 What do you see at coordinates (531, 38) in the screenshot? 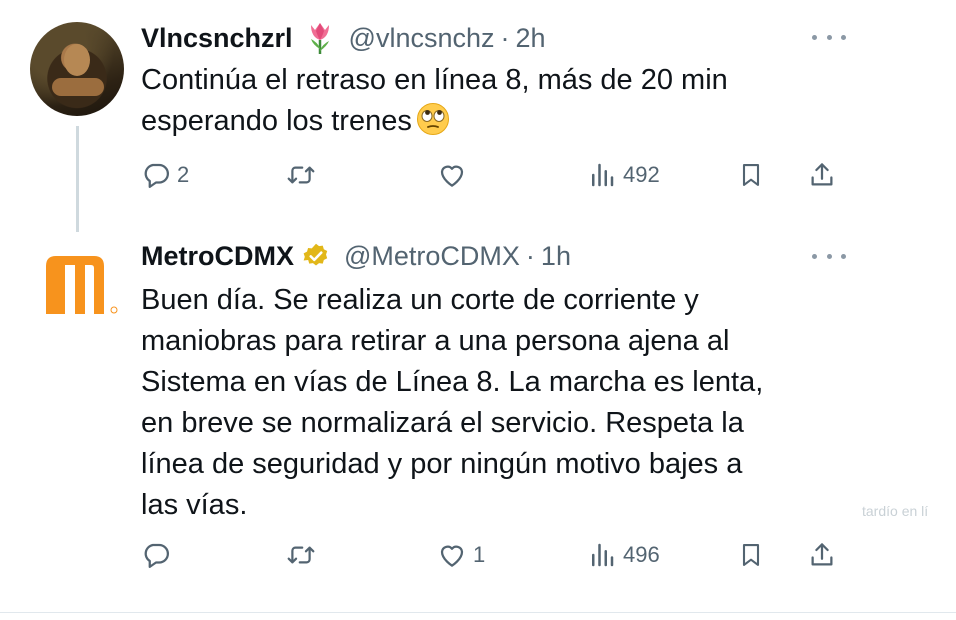
I see `timestamp: 2h` at bounding box center [531, 38].